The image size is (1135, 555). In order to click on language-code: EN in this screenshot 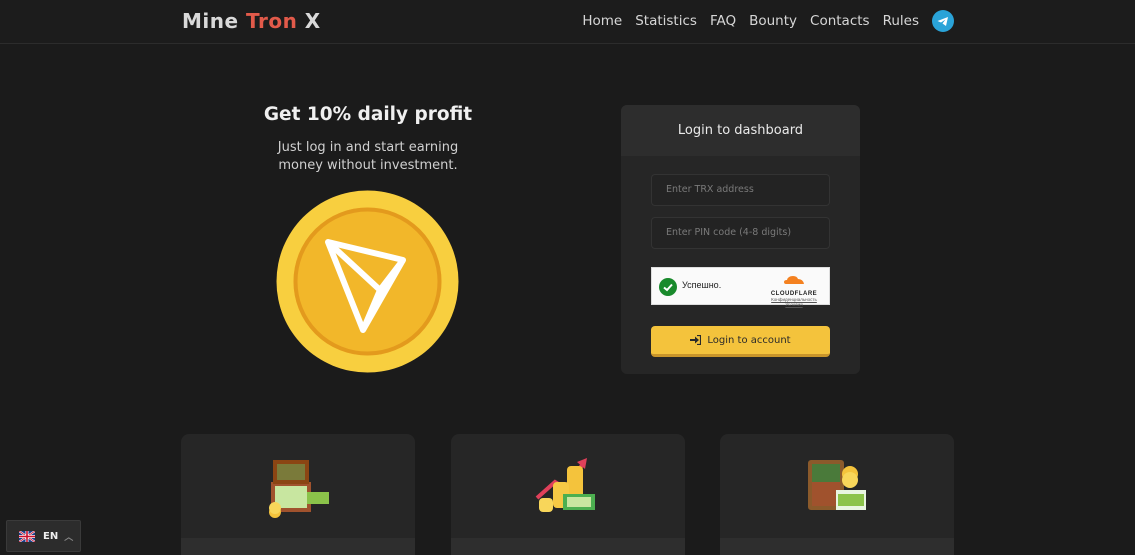, I will do `click(51, 536)`.